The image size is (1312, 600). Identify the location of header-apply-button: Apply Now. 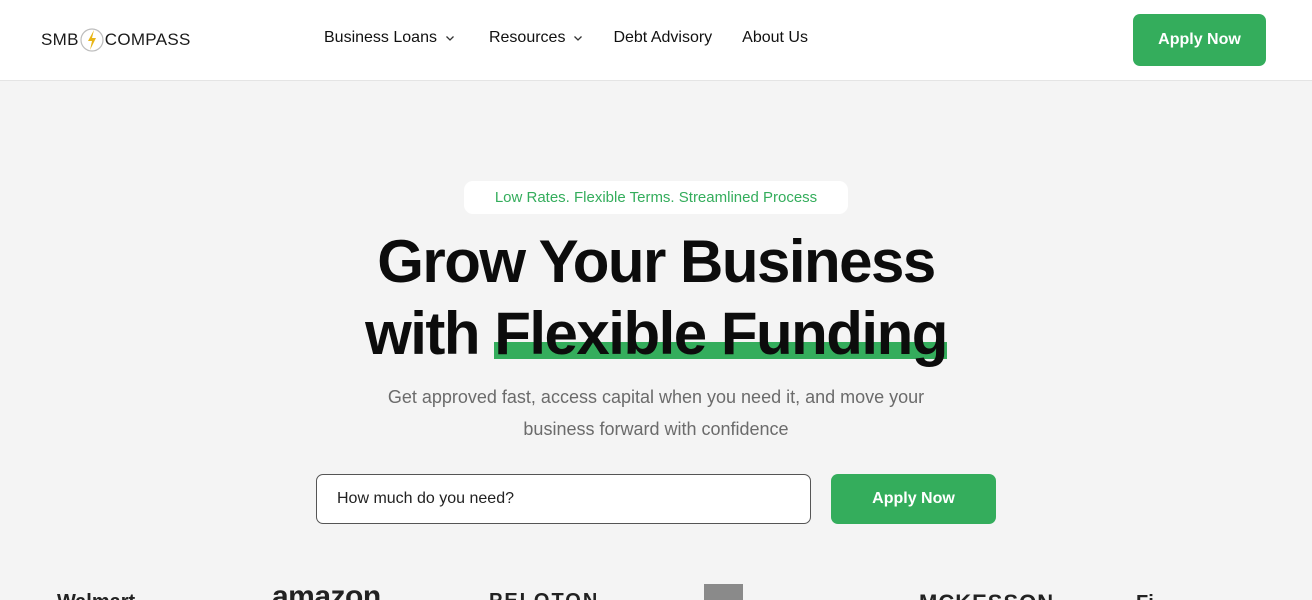
(1199, 40).